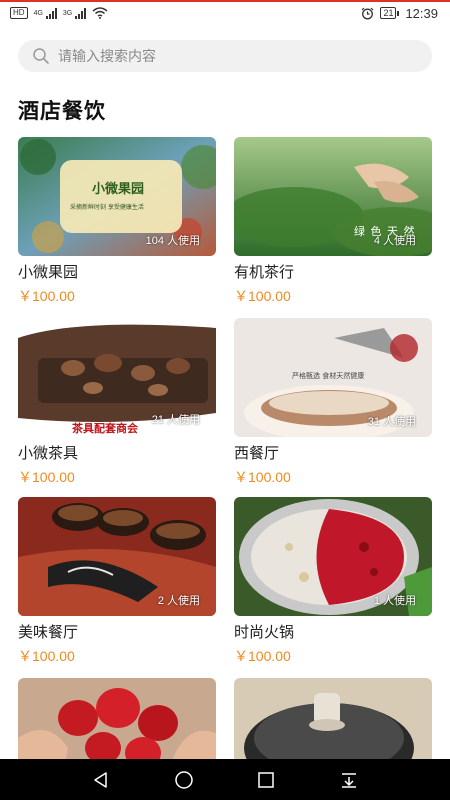 The width and height of the screenshot is (450, 800). I want to click on signal-icon, so click(51, 13).